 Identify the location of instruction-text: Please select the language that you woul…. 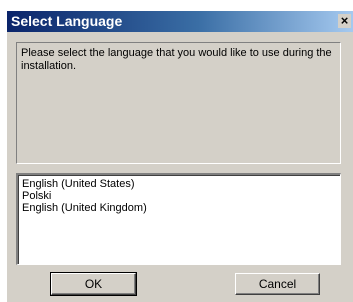
(176, 59).